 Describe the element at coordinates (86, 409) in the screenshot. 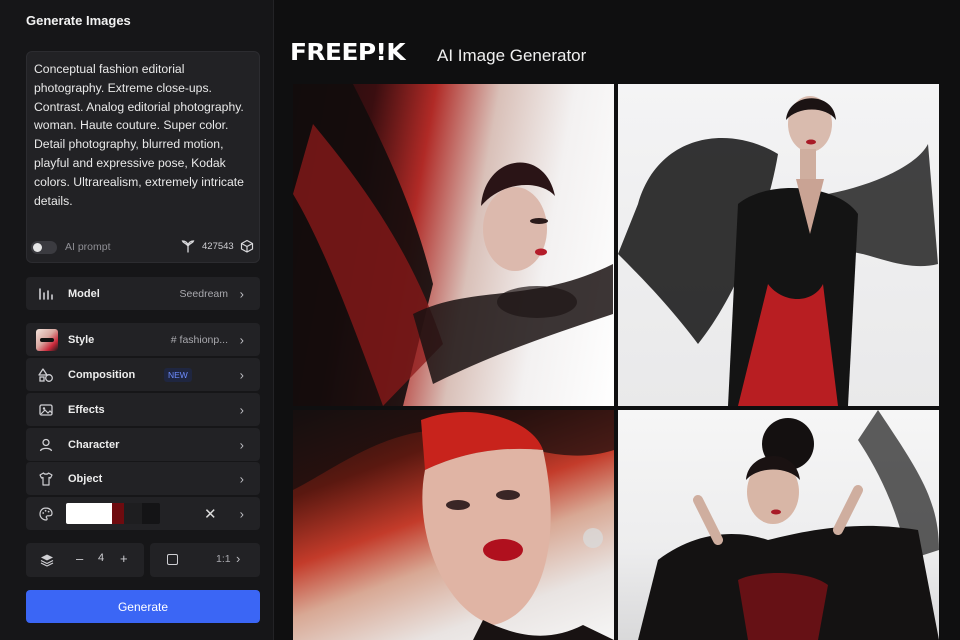

I see `effects-label: Effects` at that location.